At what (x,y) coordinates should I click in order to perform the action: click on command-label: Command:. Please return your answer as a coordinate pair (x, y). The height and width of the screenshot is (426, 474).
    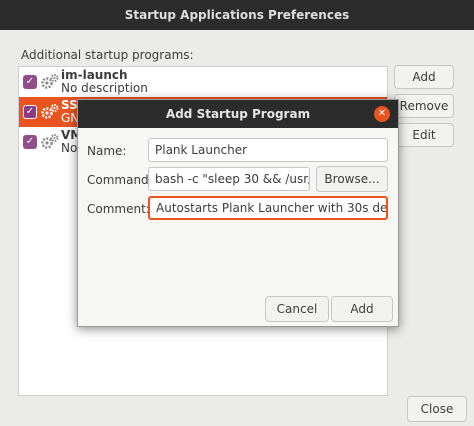
    Looking at the image, I should click on (120, 180).